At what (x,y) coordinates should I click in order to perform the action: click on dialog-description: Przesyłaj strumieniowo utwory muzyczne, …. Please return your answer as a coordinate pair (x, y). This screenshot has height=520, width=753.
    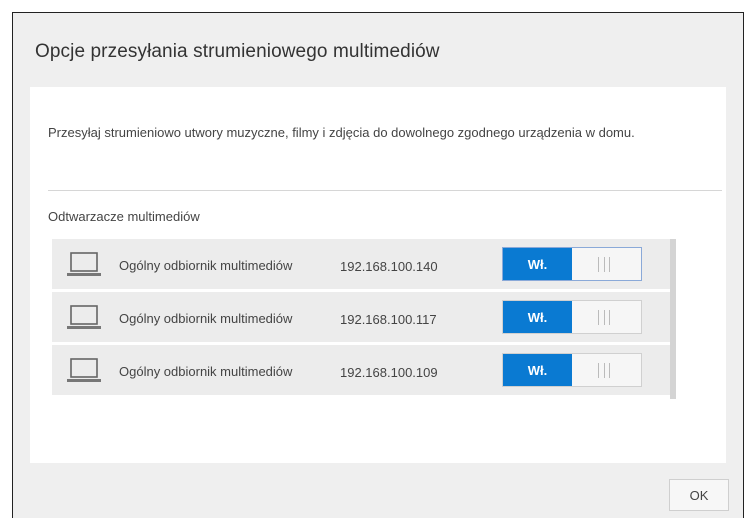
    Looking at the image, I should click on (341, 132).